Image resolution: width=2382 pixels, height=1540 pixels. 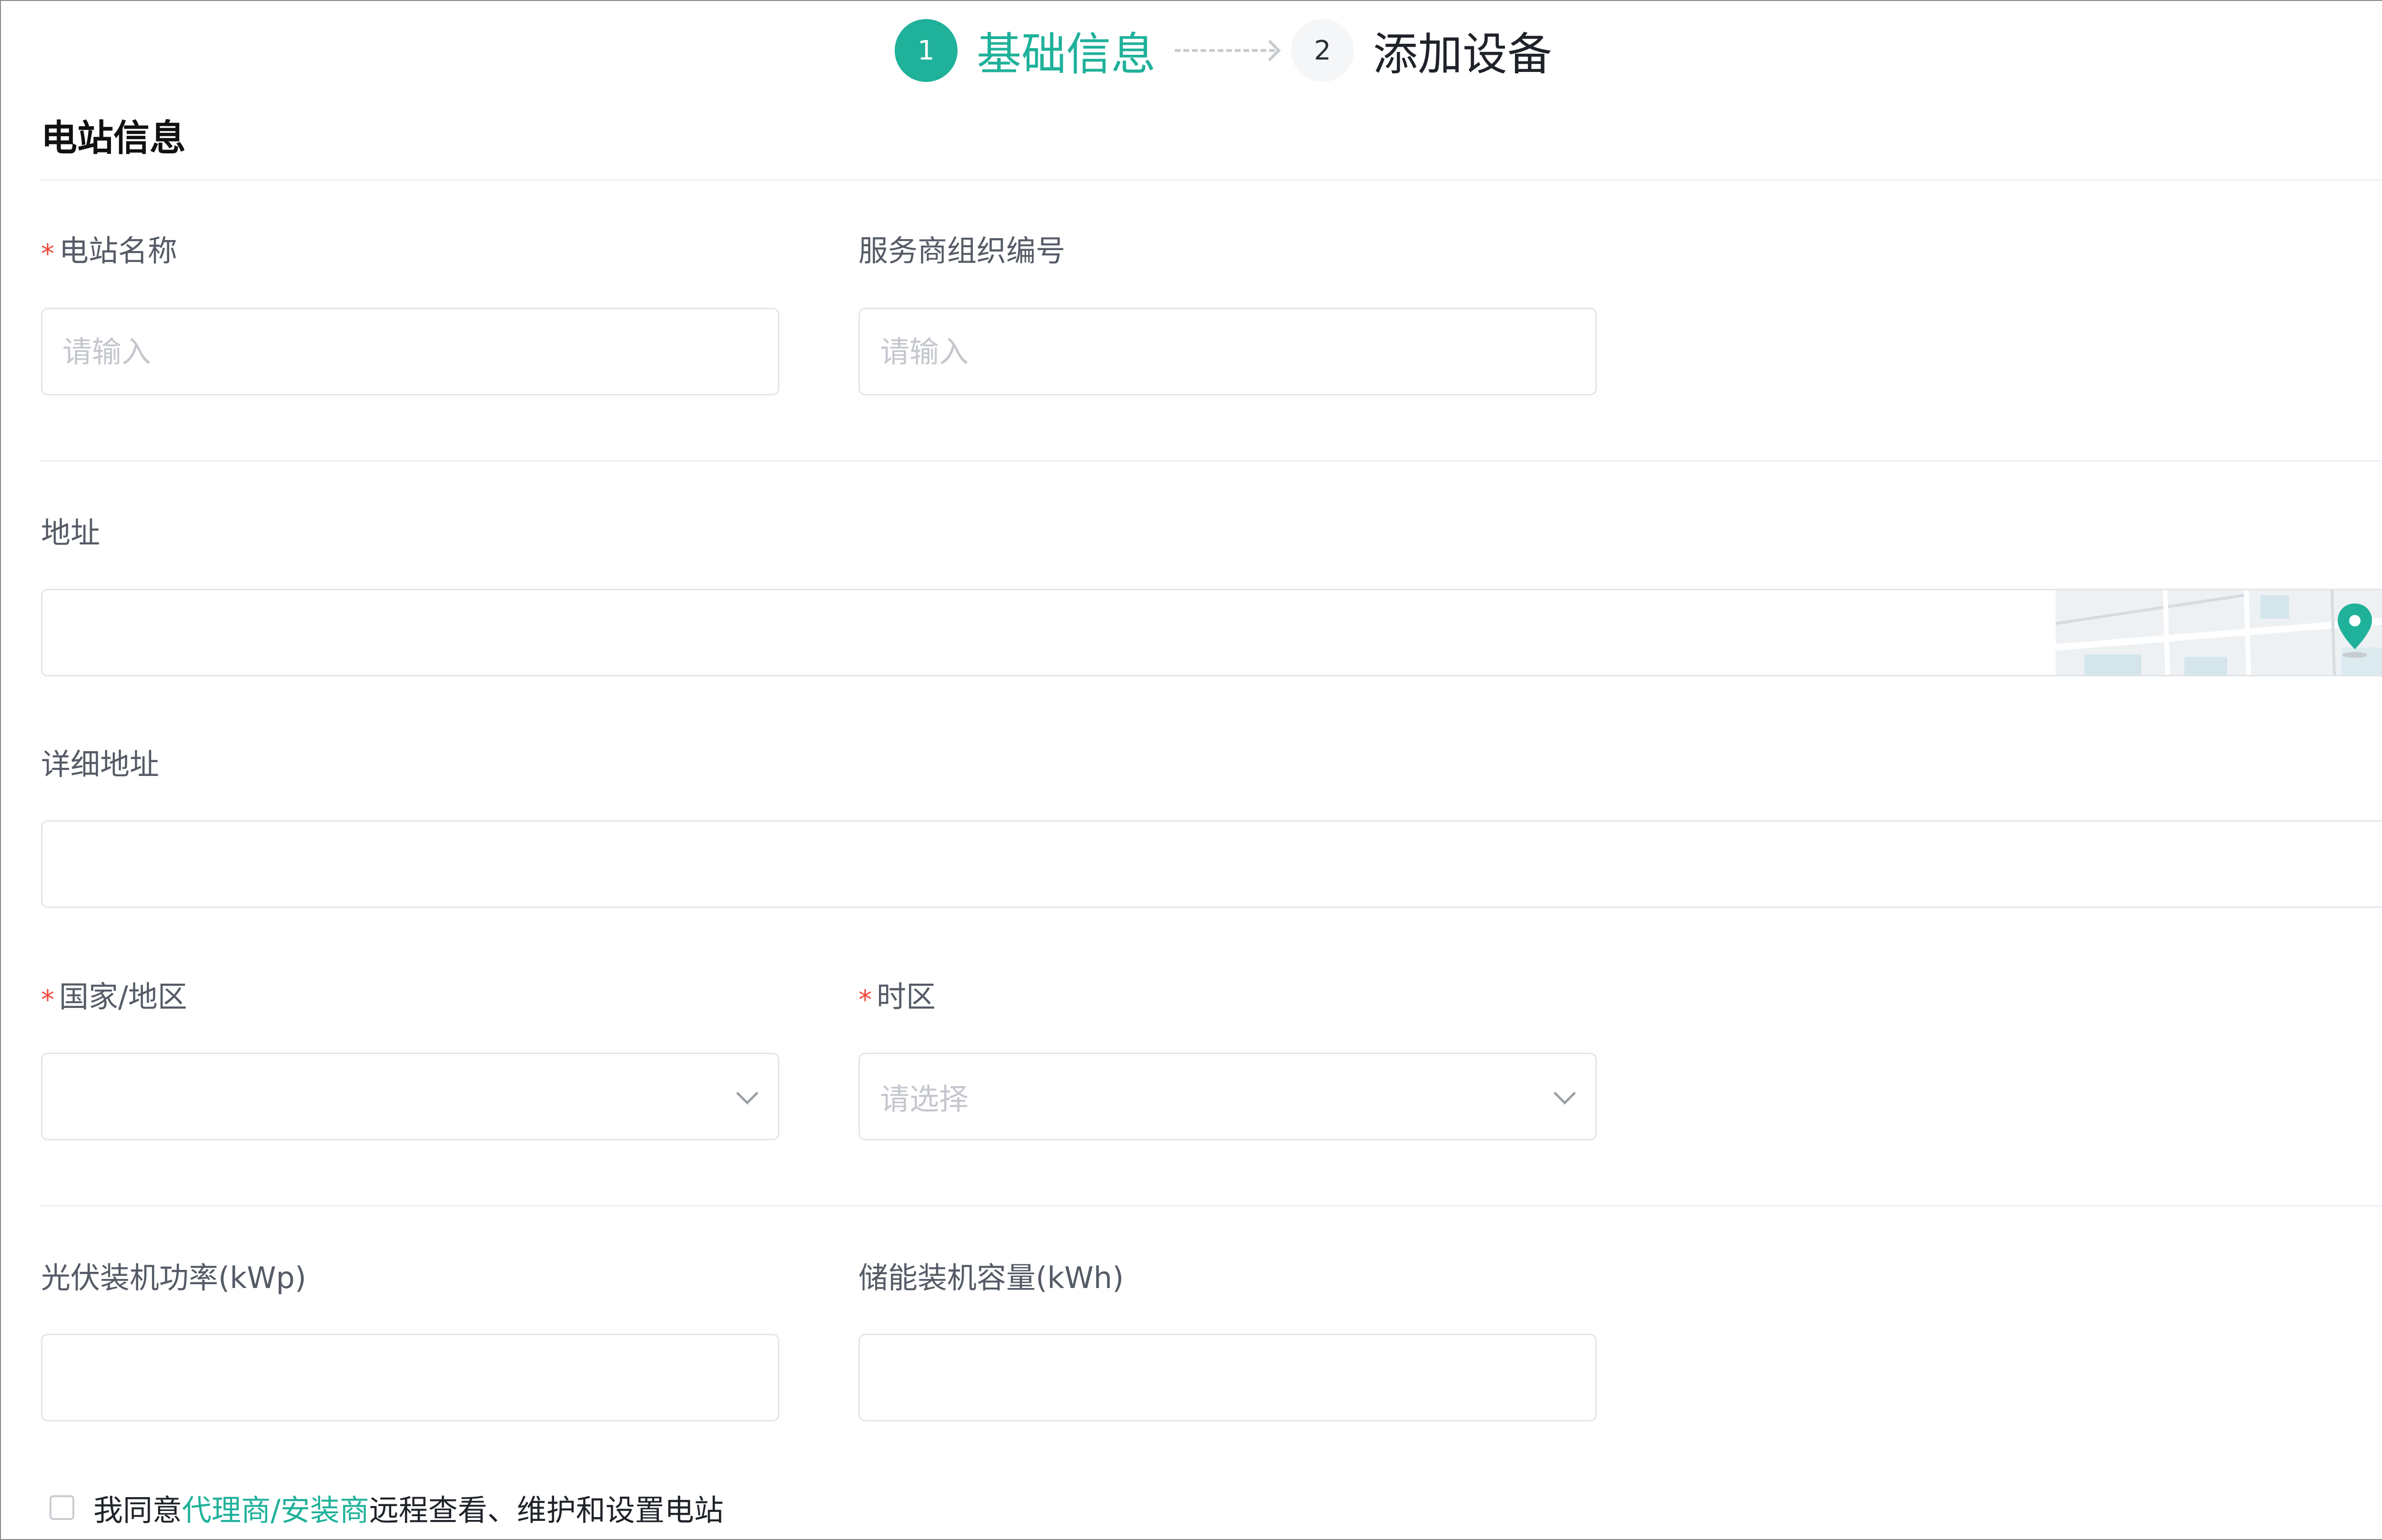 What do you see at coordinates (71, 532) in the screenshot?
I see `address-label: 地址` at bounding box center [71, 532].